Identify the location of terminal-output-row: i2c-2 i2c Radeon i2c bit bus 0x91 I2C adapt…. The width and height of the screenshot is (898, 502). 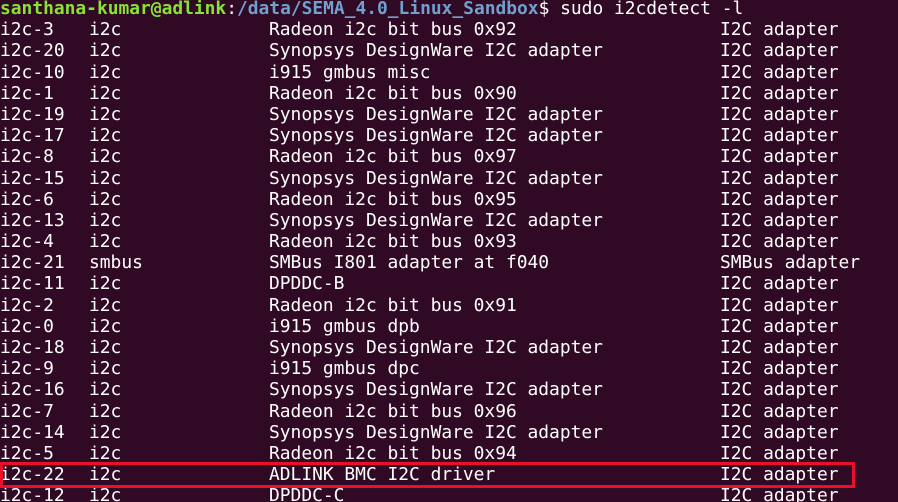
(449, 305).